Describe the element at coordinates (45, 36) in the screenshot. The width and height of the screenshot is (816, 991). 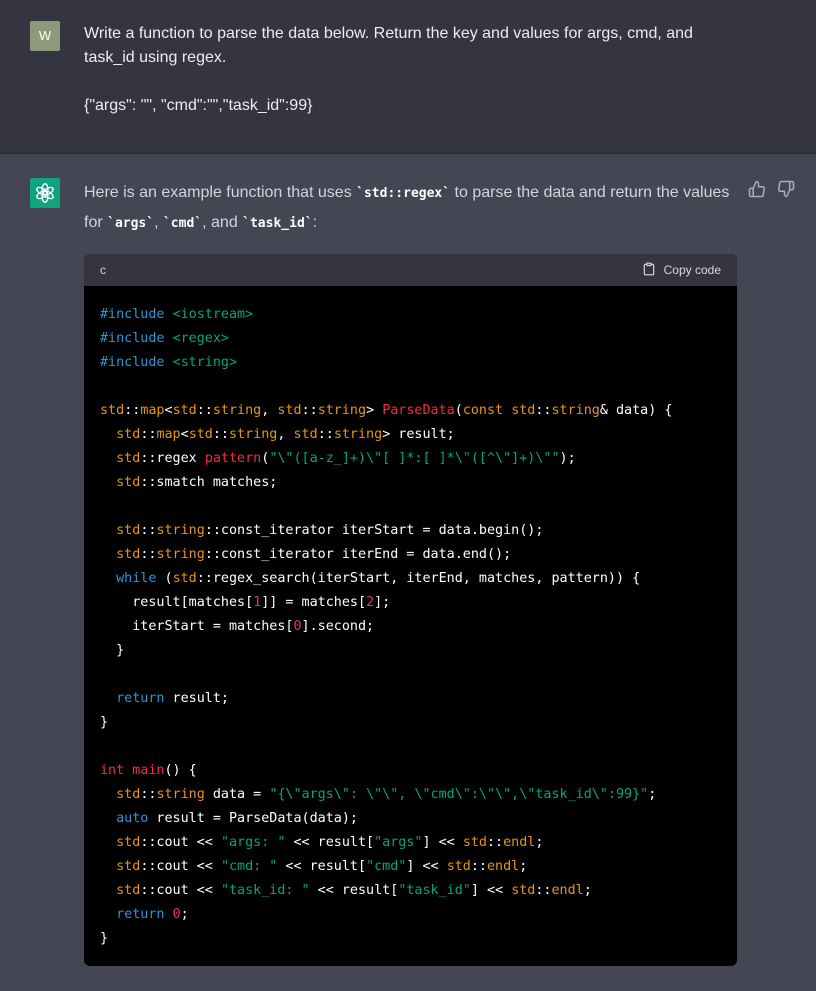
I see `user-avatar: W` at that location.